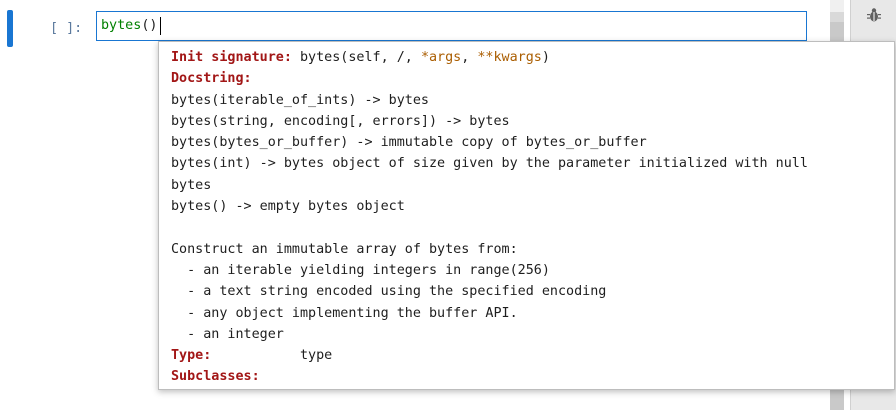 This screenshot has width=896, height=410. What do you see at coordinates (227, 334) in the screenshot?
I see `construct-line: - an integer` at bounding box center [227, 334].